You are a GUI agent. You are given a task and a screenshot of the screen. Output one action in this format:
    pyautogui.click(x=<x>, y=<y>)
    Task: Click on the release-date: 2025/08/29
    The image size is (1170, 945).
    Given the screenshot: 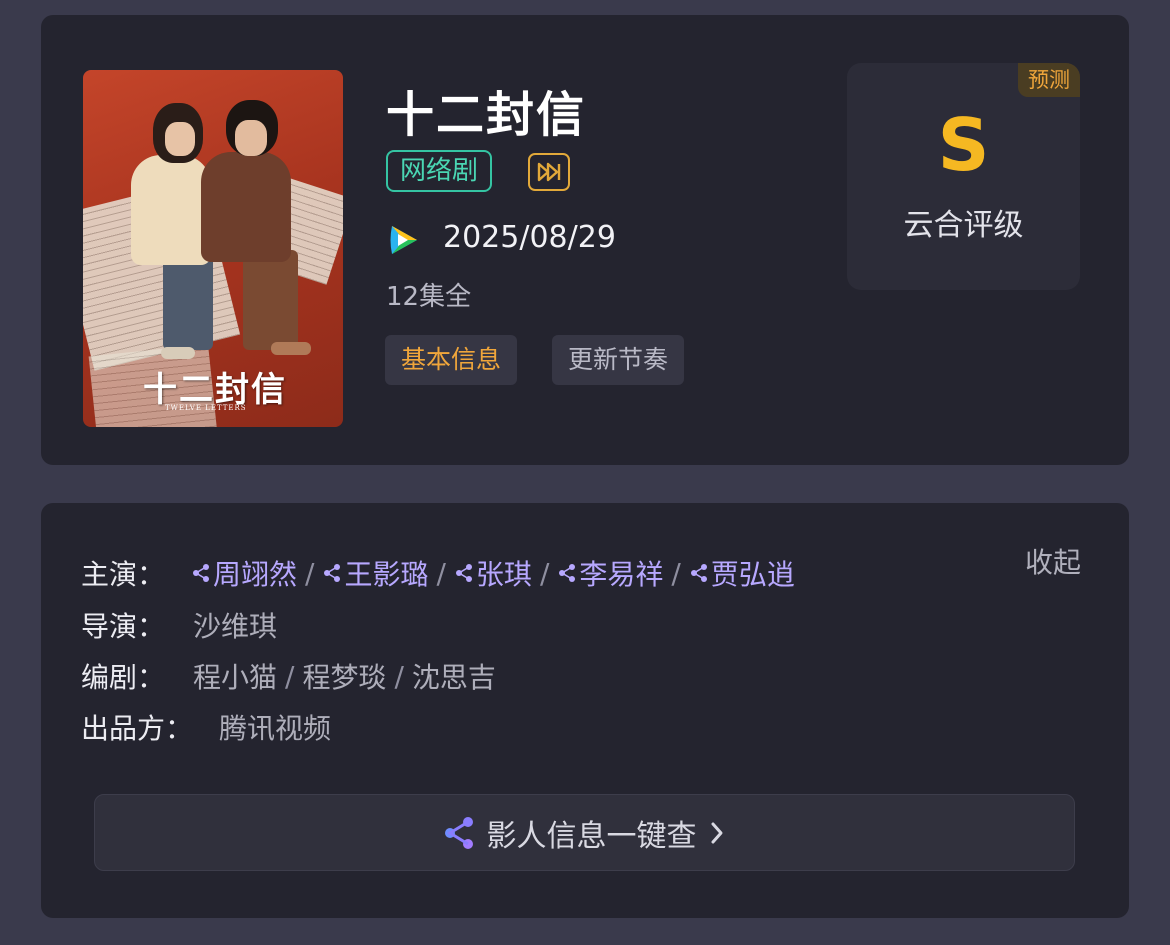 What is the action you would take?
    pyautogui.click(x=529, y=237)
    